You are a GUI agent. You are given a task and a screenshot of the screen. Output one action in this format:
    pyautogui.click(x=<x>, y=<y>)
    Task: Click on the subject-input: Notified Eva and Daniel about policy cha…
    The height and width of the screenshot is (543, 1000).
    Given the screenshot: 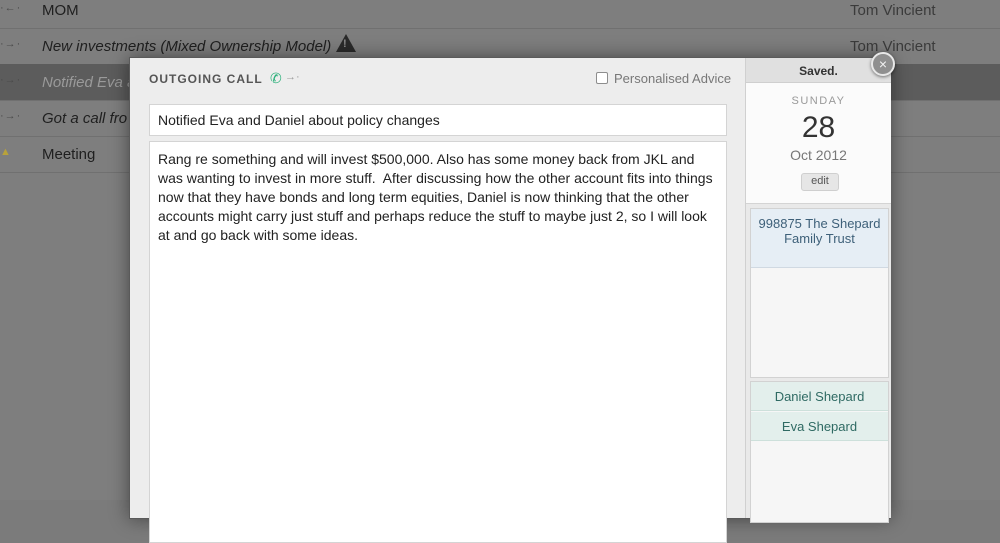 What is the action you would take?
    pyautogui.click(x=438, y=120)
    